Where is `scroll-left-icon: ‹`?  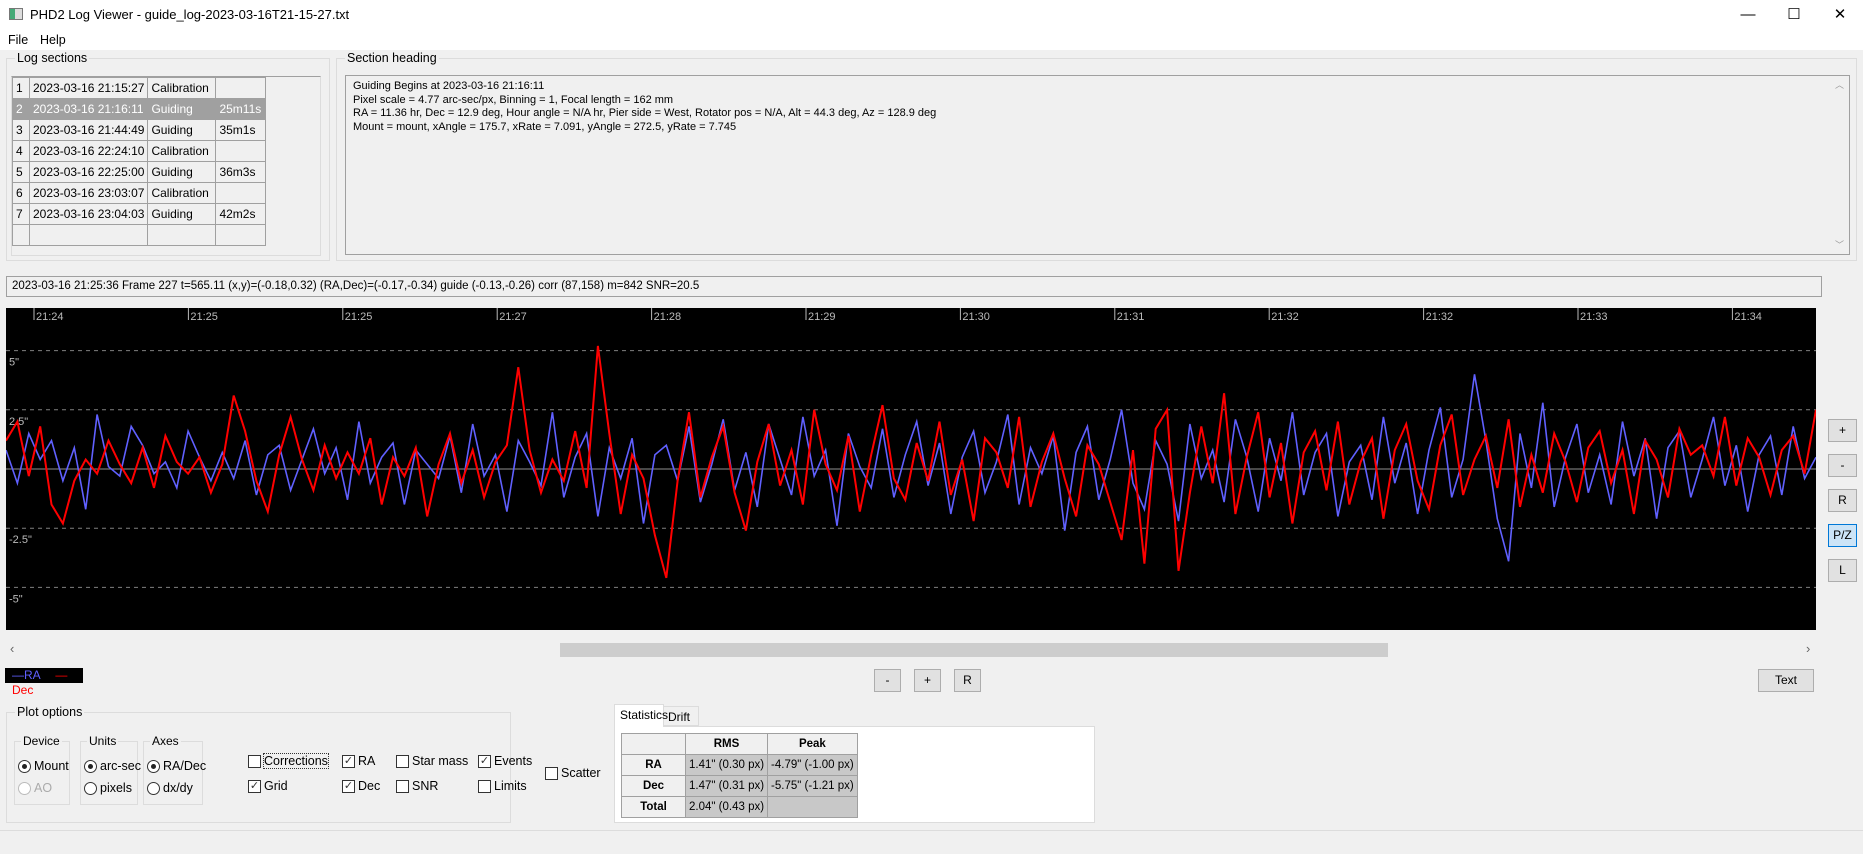 scroll-left-icon: ‹ is located at coordinates (12, 648).